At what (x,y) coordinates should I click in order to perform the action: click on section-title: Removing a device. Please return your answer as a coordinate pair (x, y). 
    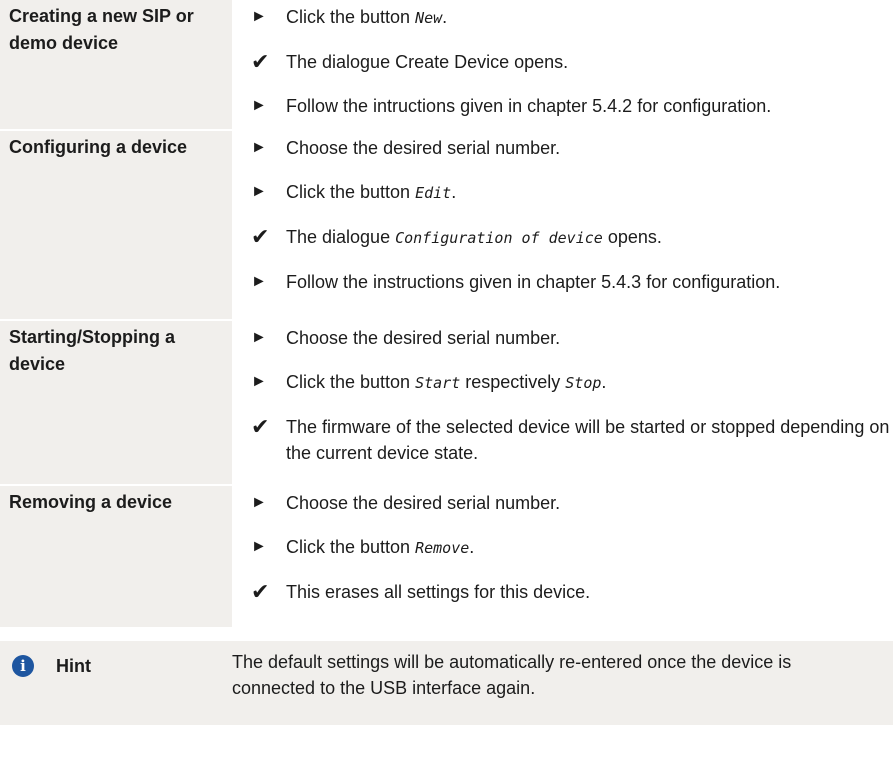
    Looking at the image, I should click on (116, 556).